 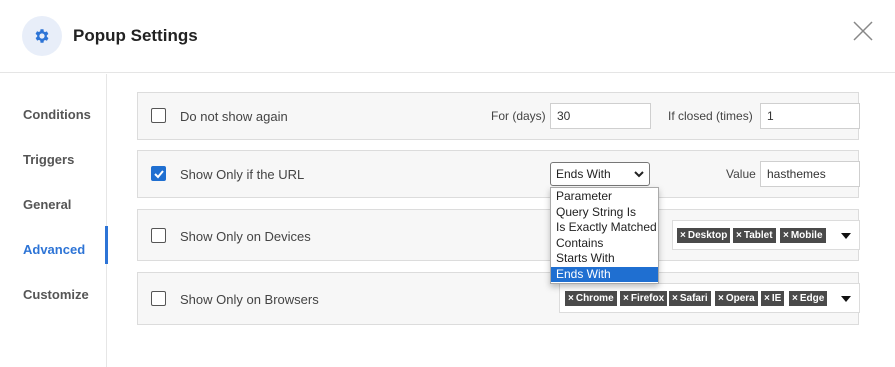 I want to click on url-match-select: Ends With, so click(x=600, y=174).